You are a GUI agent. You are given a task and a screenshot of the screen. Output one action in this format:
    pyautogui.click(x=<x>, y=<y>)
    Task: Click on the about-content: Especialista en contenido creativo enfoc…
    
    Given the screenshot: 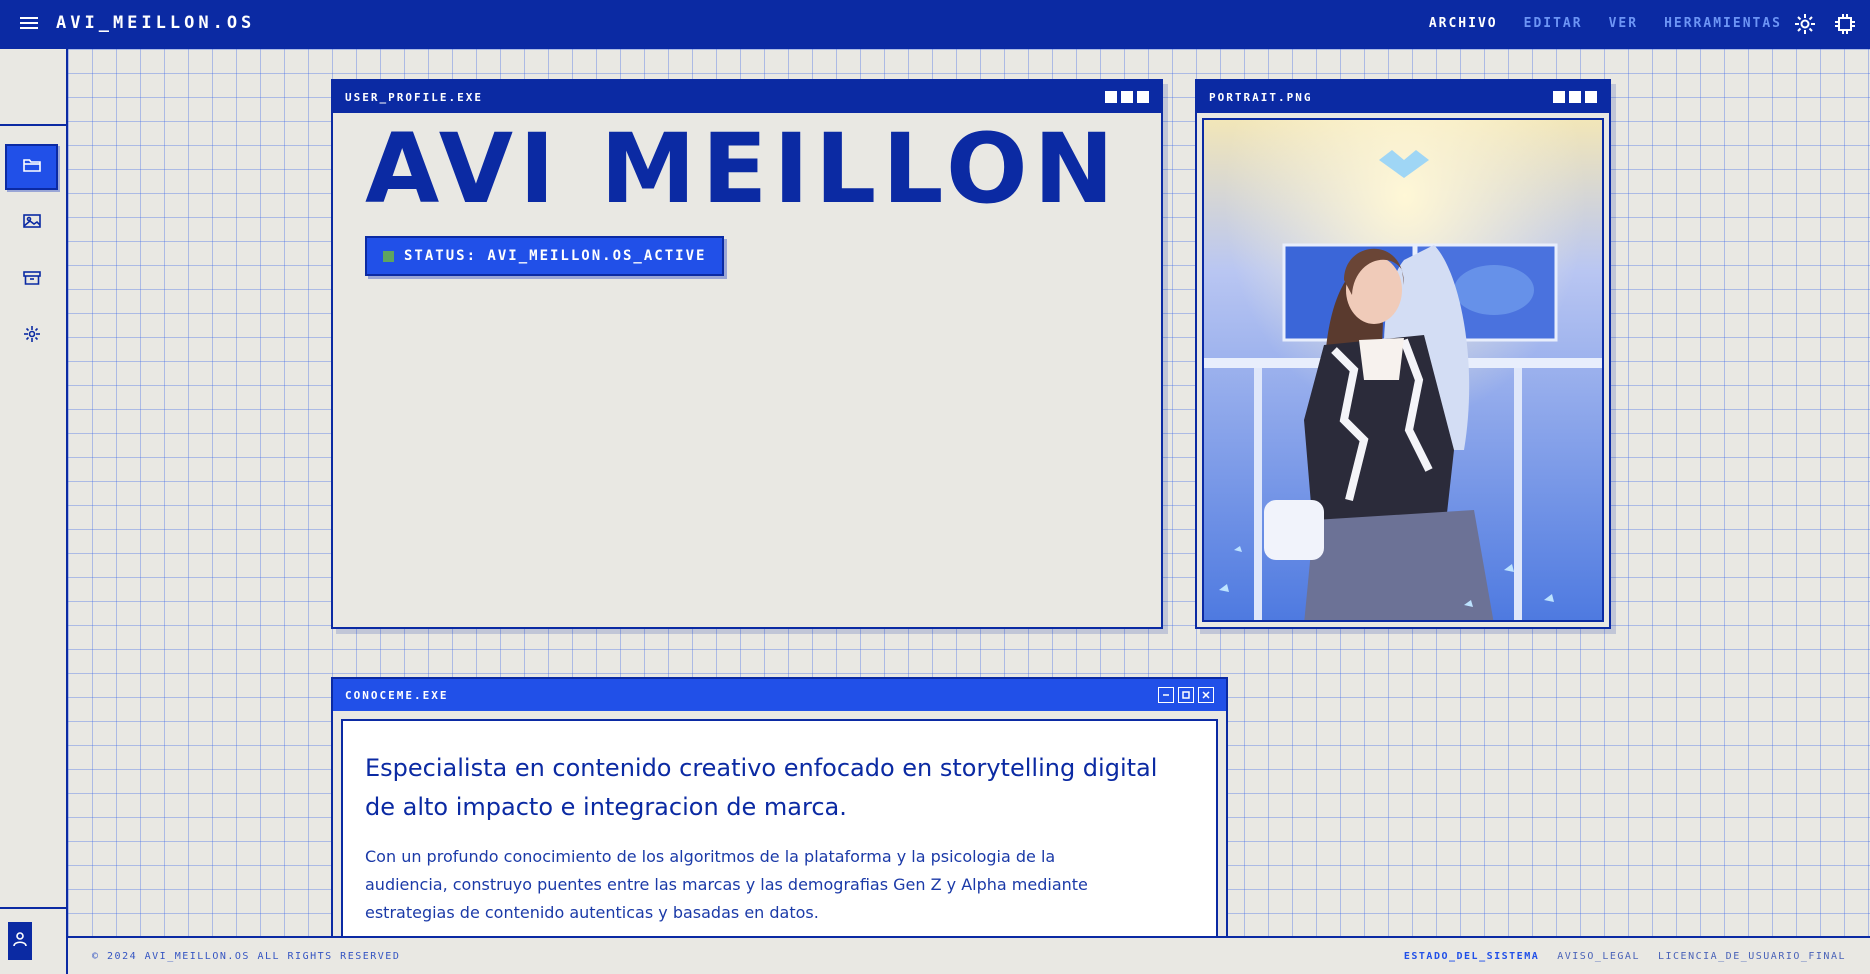 What is the action you would take?
    pyautogui.click(x=779, y=834)
    